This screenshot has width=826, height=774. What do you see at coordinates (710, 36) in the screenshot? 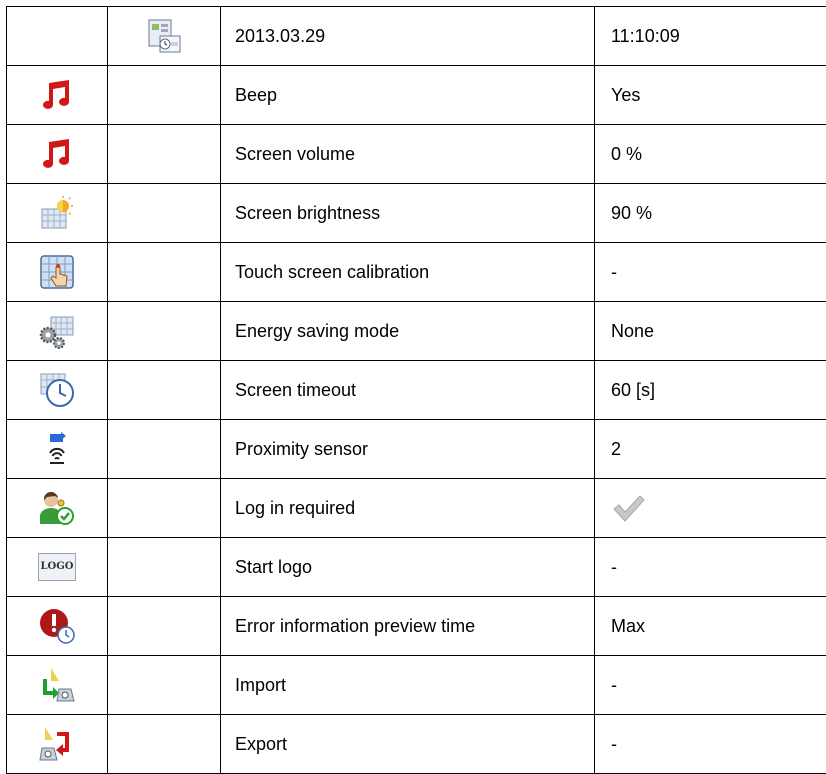
I see `time-value: 11:10:09` at bounding box center [710, 36].